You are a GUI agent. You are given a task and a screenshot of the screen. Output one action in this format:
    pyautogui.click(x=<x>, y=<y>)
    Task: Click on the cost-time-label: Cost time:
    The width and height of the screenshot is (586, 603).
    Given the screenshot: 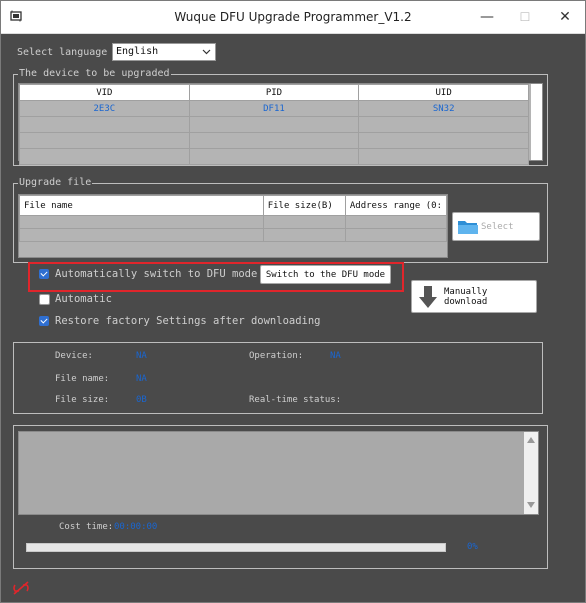 What is the action you would take?
    pyautogui.click(x=86, y=527)
    